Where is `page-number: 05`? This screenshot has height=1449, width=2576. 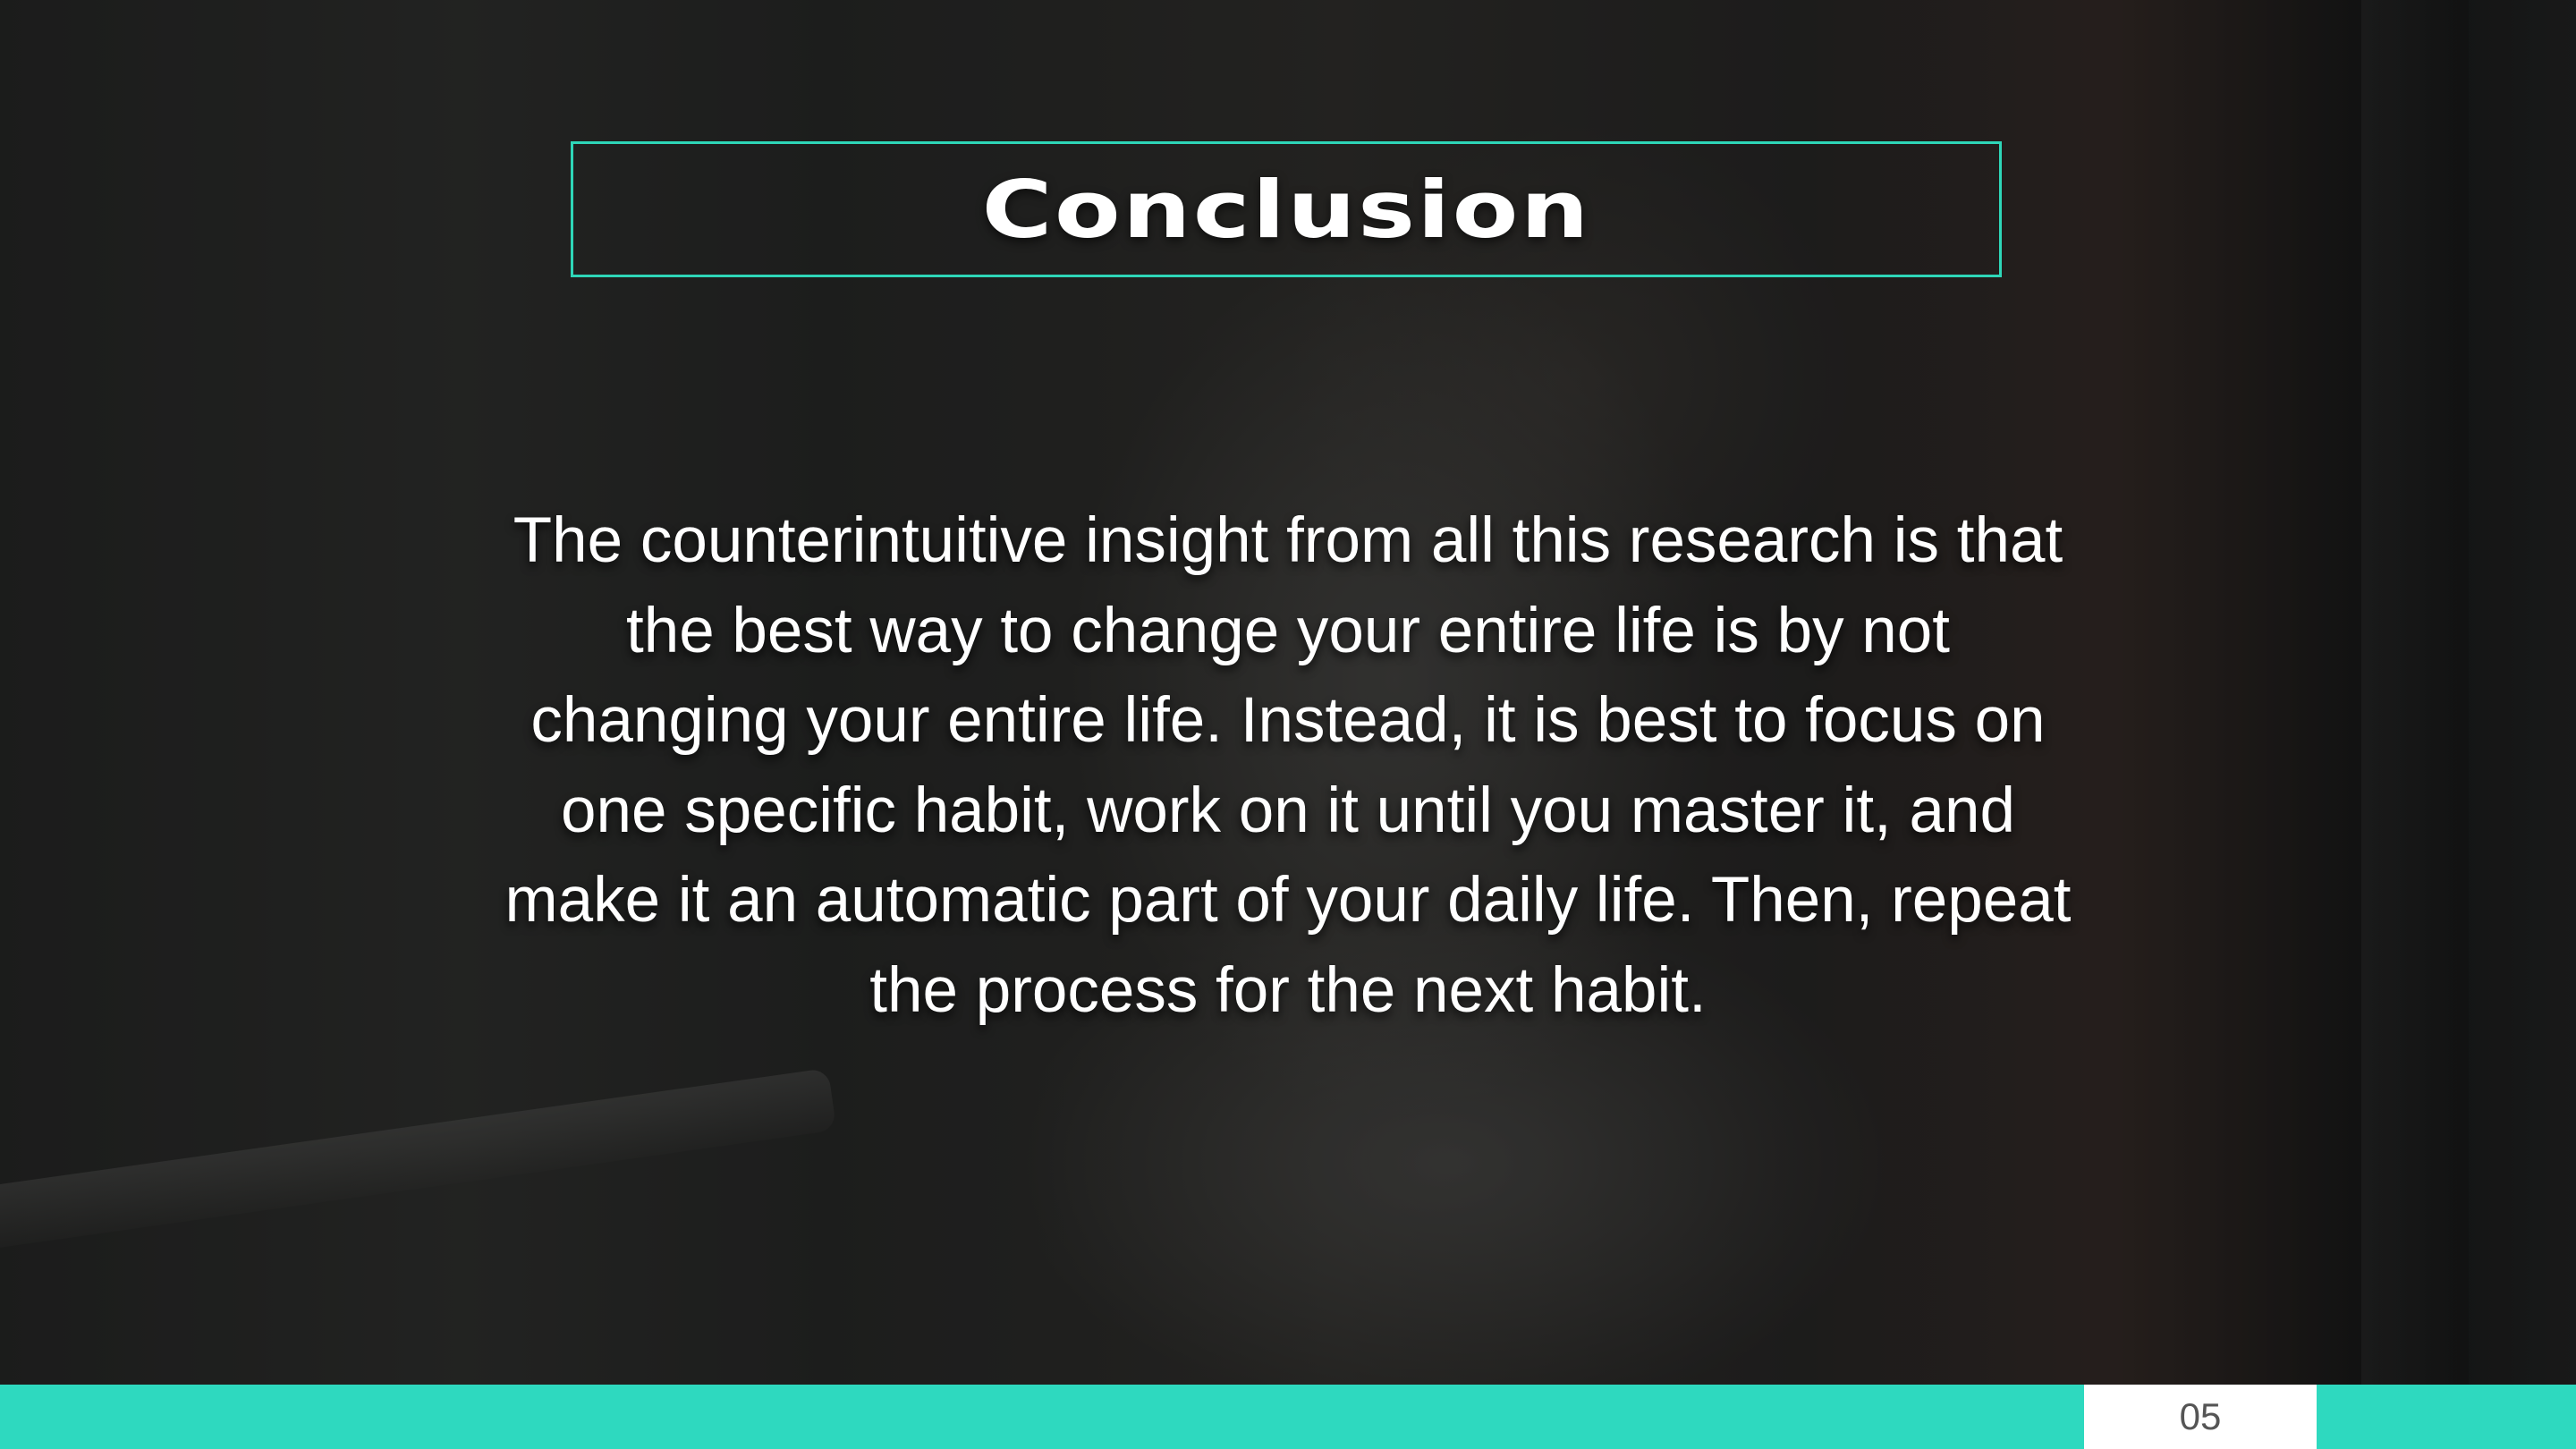
page-number: 05 is located at coordinates (2200, 1416).